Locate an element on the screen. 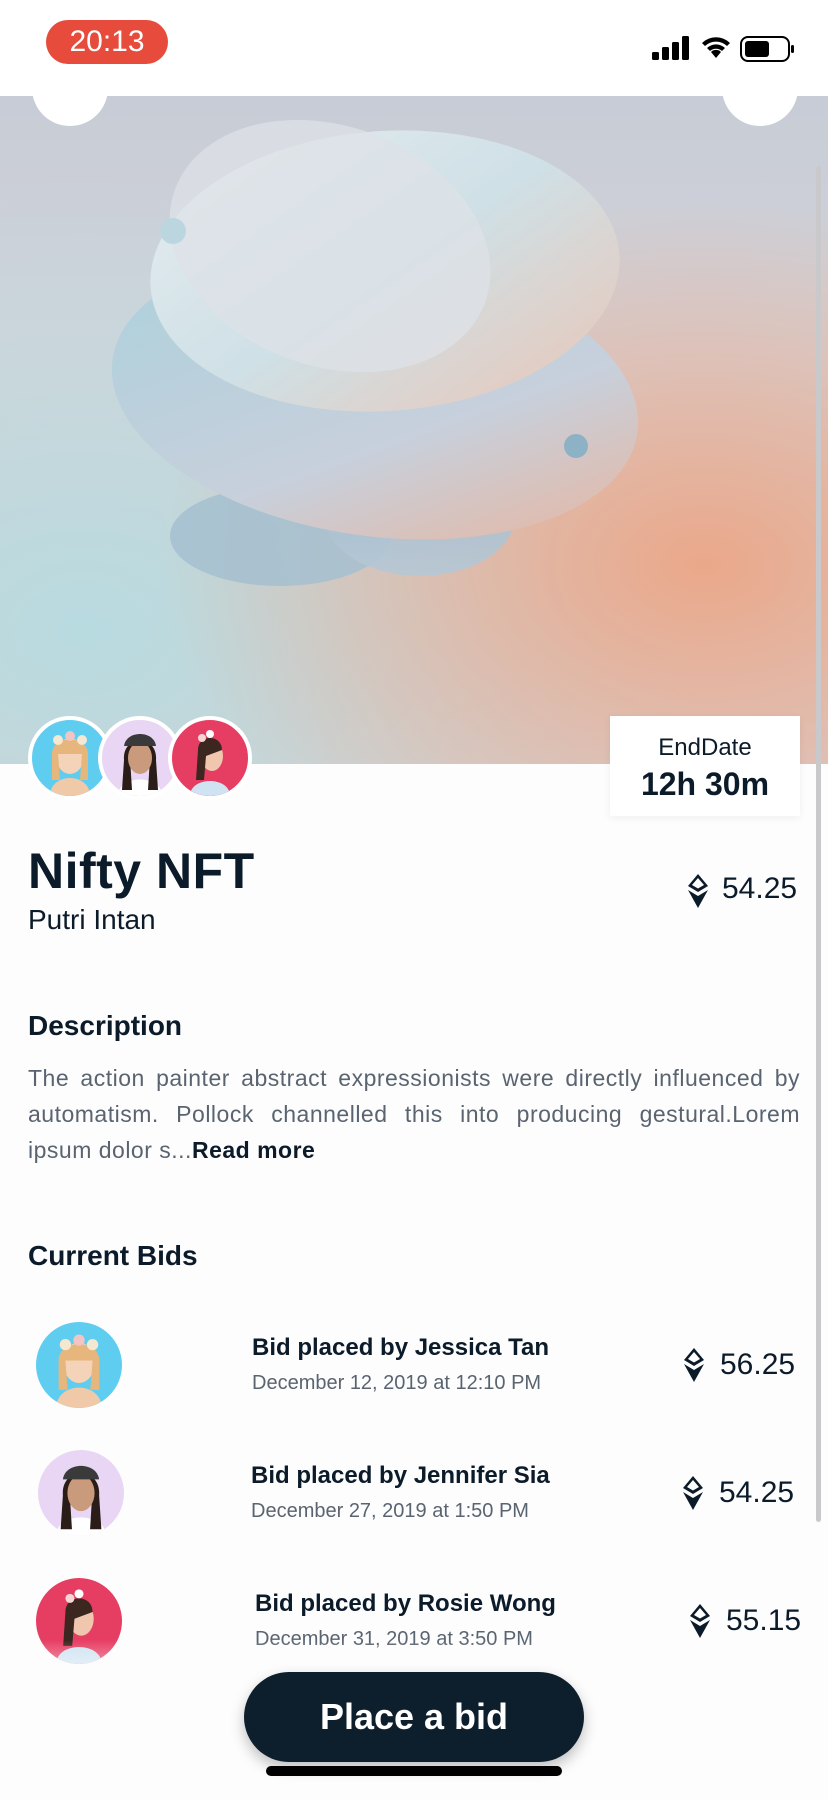  scrollbar is located at coordinates (818, 844).